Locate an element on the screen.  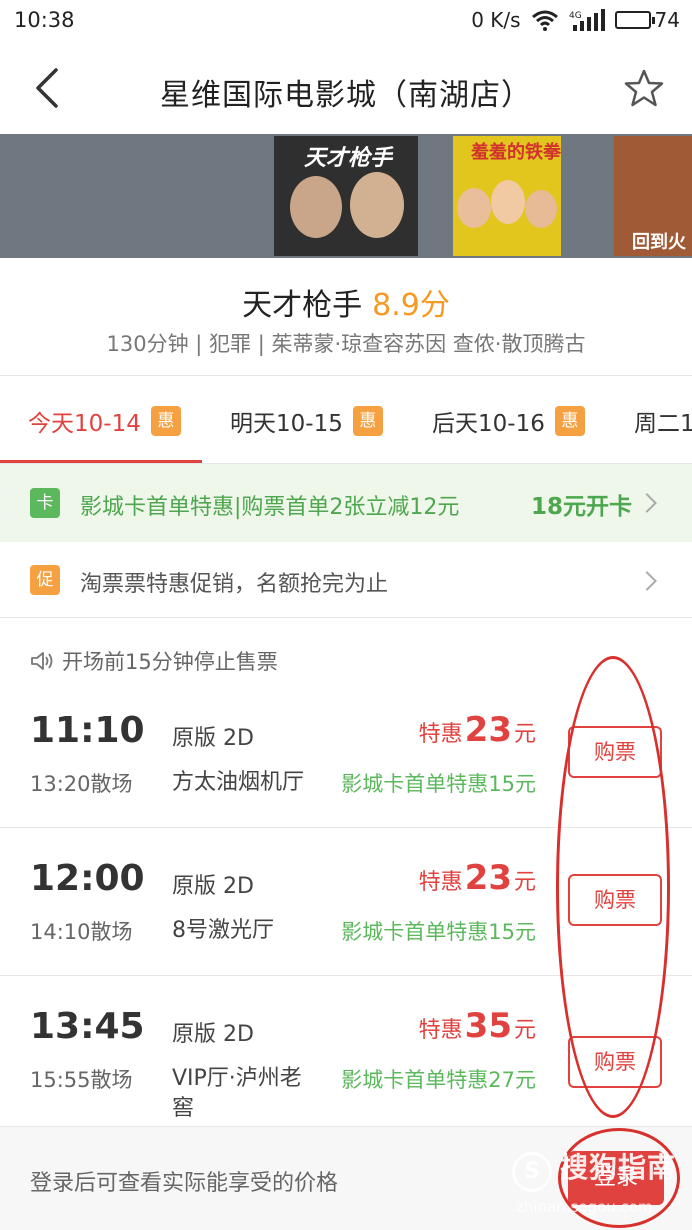
card-promo-banner: 卡 影城卡首单特惠|购票首单2张立减12元 18元开卡 is located at coordinates (346, 503).